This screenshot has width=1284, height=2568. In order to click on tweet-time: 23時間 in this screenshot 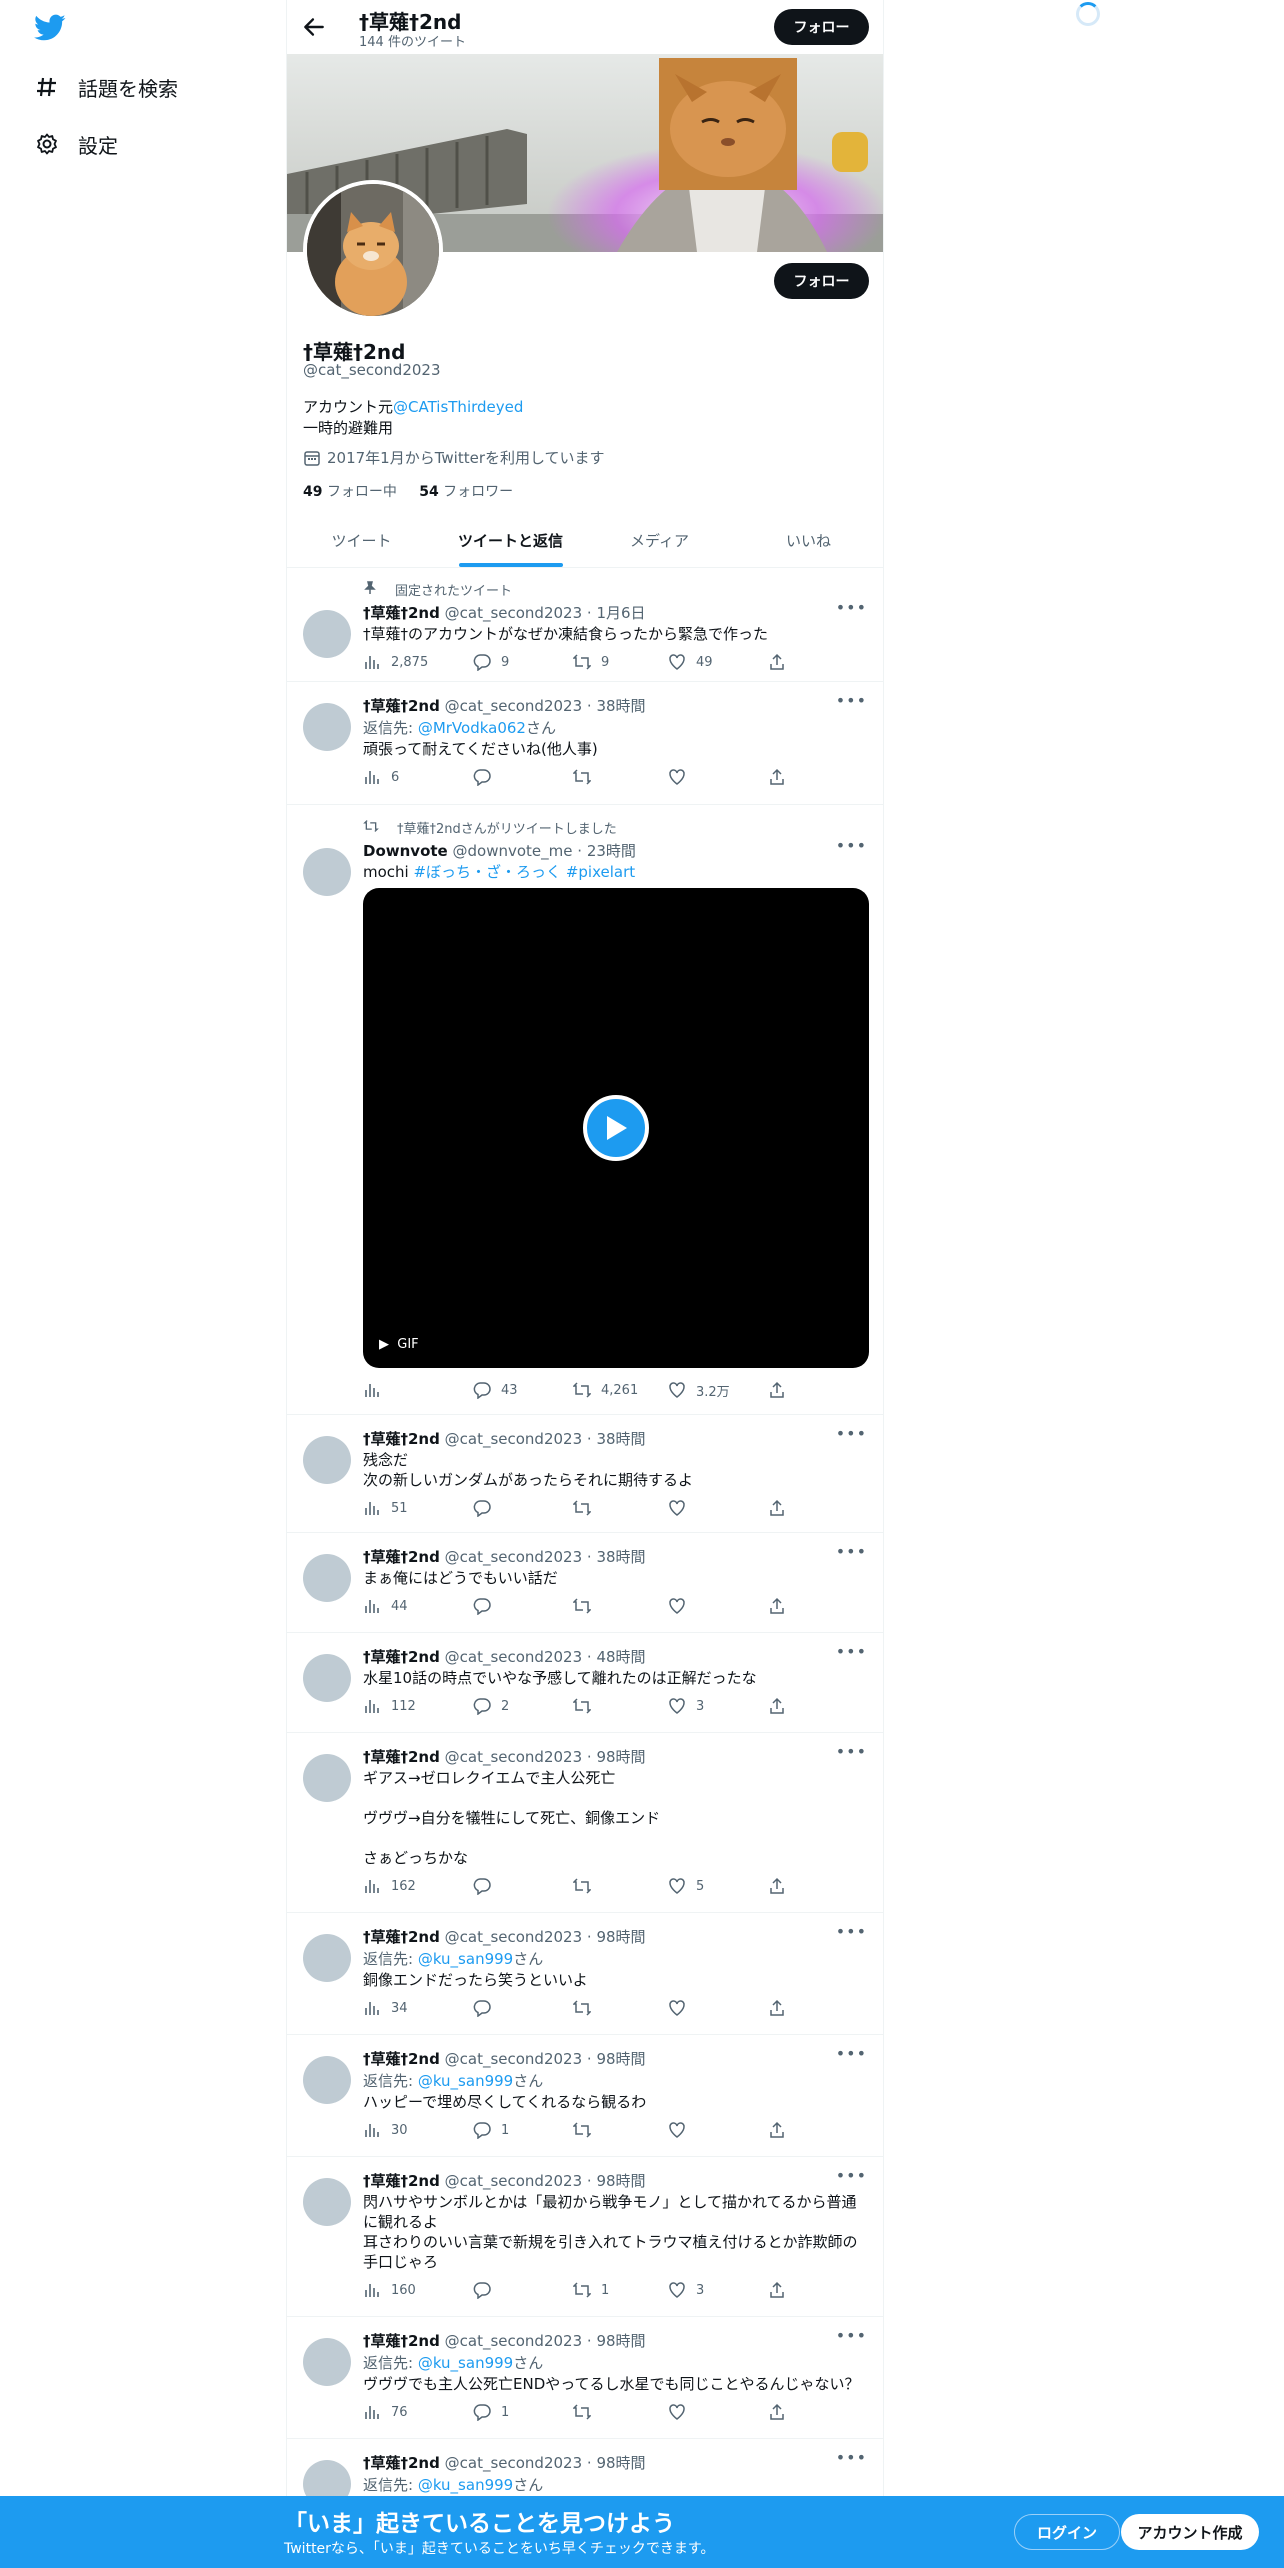, I will do `click(611, 851)`.